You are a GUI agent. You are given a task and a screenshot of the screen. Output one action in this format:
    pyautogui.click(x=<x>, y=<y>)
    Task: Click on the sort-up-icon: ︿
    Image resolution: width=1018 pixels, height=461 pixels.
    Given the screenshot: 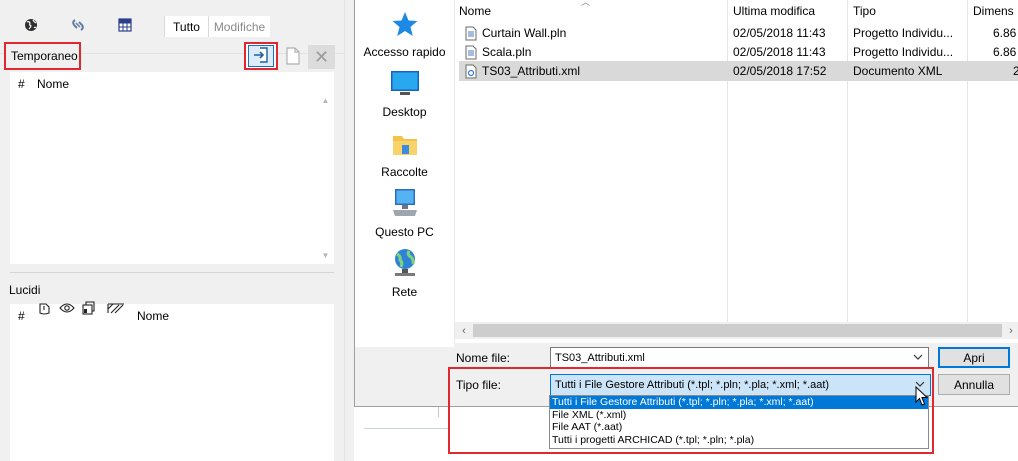 What is the action you would take?
    pyautogui.click(x=586, y=3)
    